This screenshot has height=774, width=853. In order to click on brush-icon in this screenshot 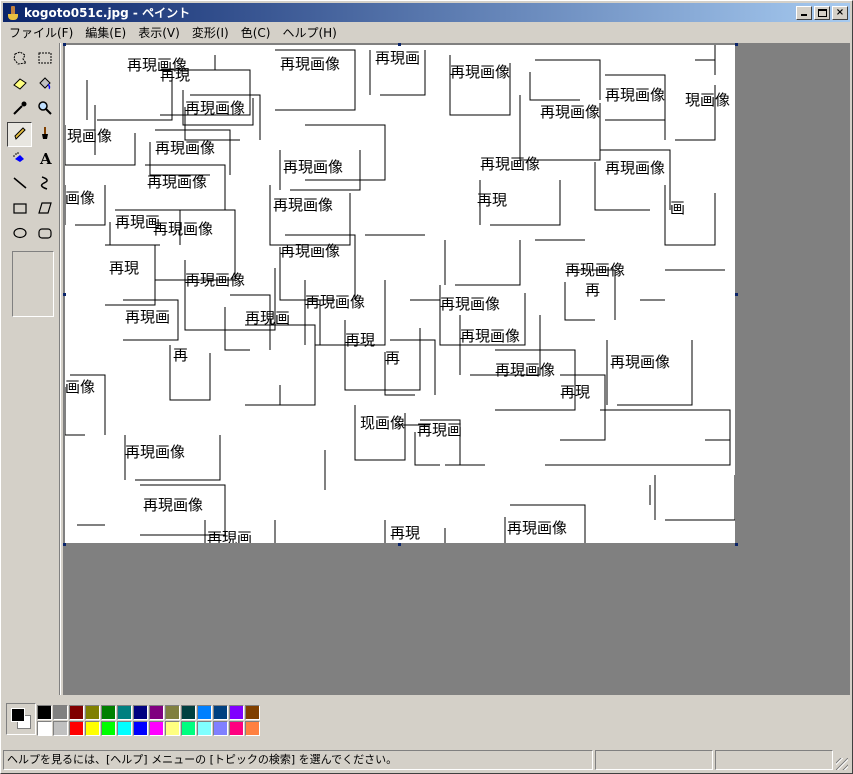, I will do `click(45, 134)`.